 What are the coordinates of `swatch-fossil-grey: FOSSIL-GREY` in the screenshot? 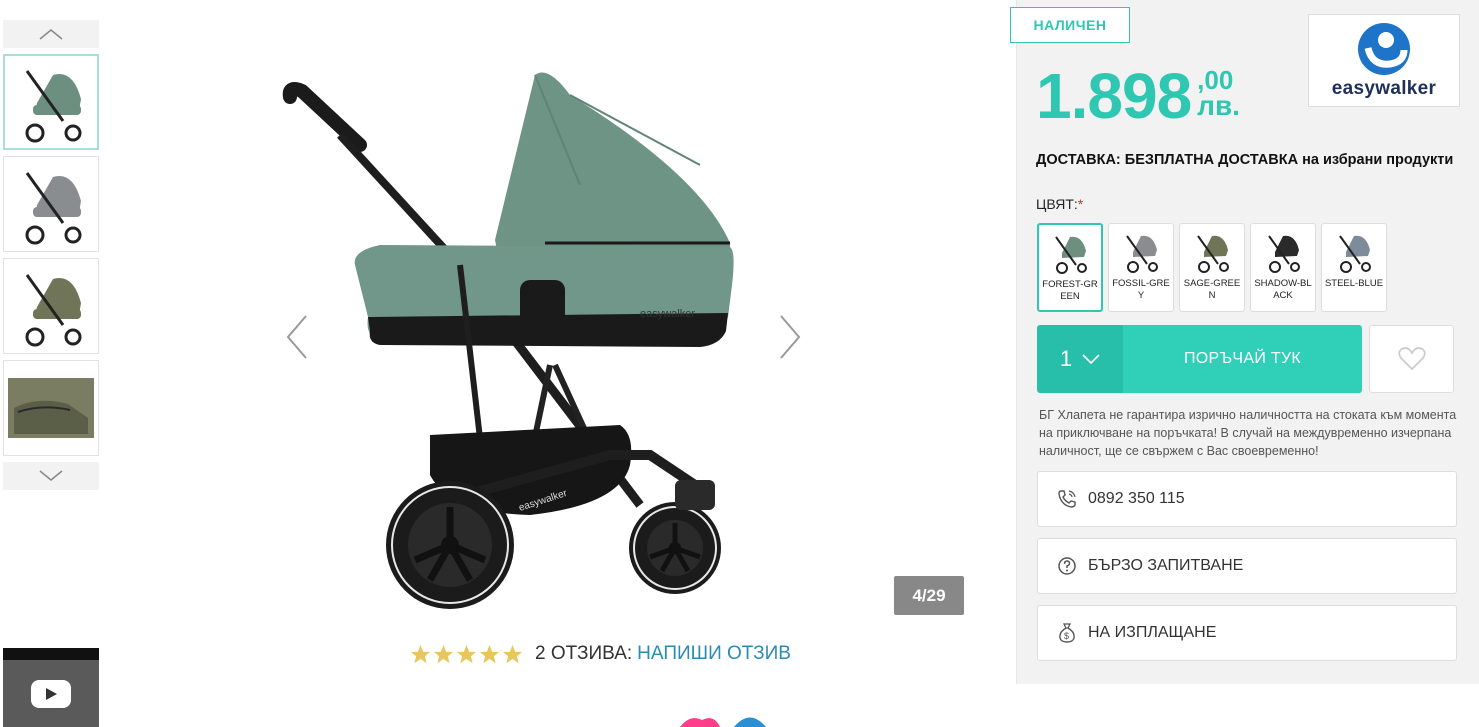 It's located at (1141, 267).